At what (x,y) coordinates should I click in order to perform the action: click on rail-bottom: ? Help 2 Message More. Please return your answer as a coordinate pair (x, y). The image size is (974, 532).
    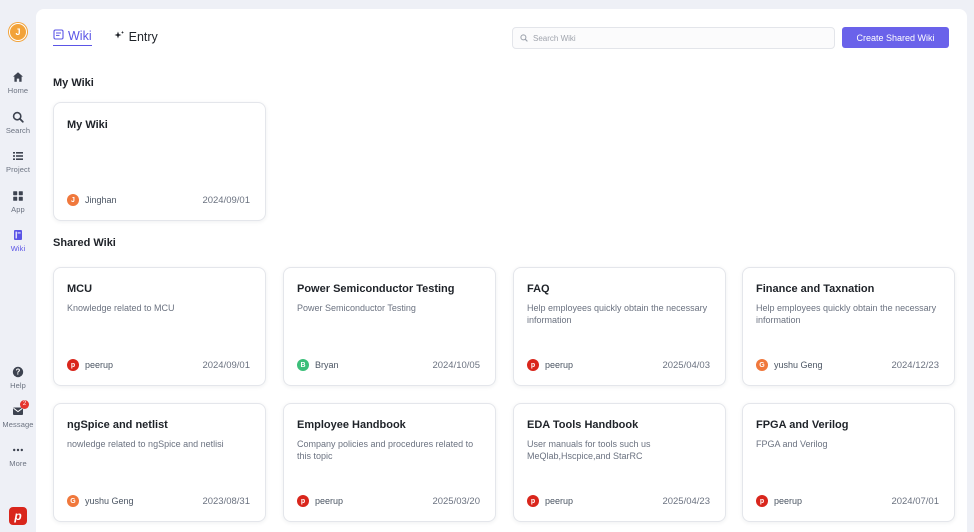
    Looking at the image, I should click on (18, 424).